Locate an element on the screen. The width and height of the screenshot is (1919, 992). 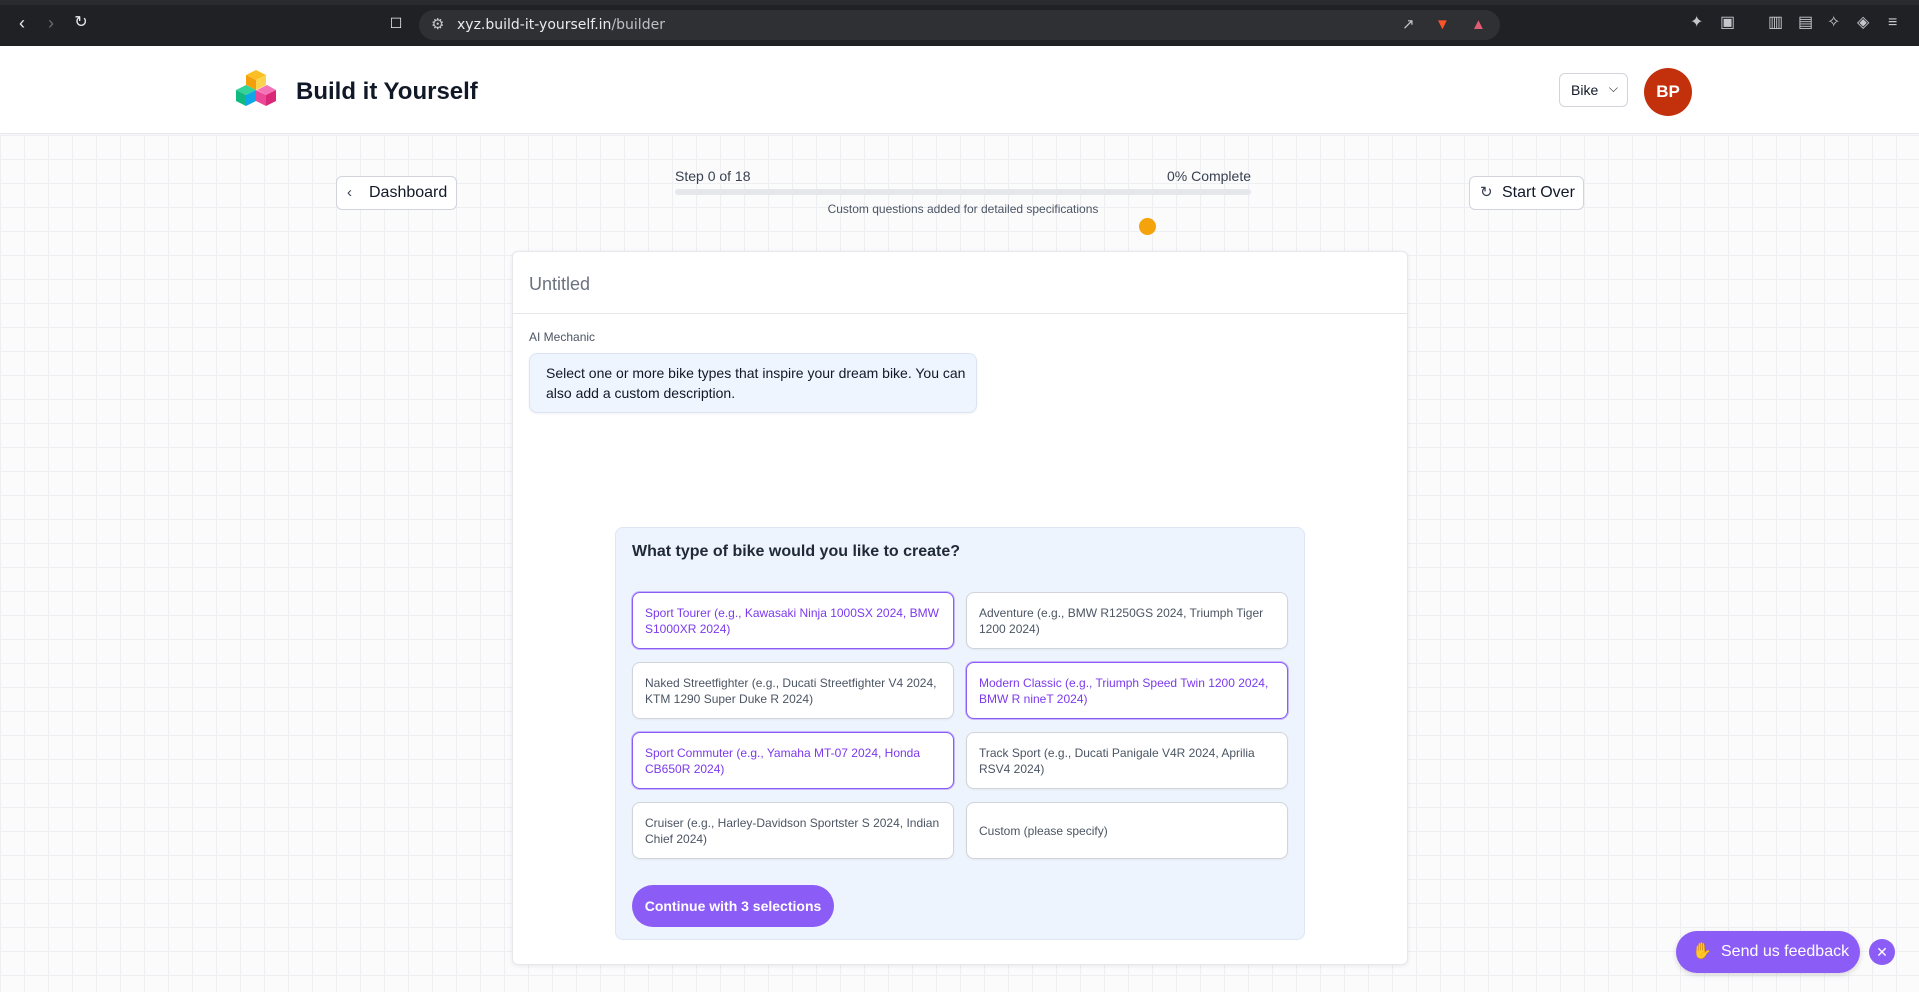
url-text: xyz.build-it-yourself.in/builder is located at coordinates (561, 25).